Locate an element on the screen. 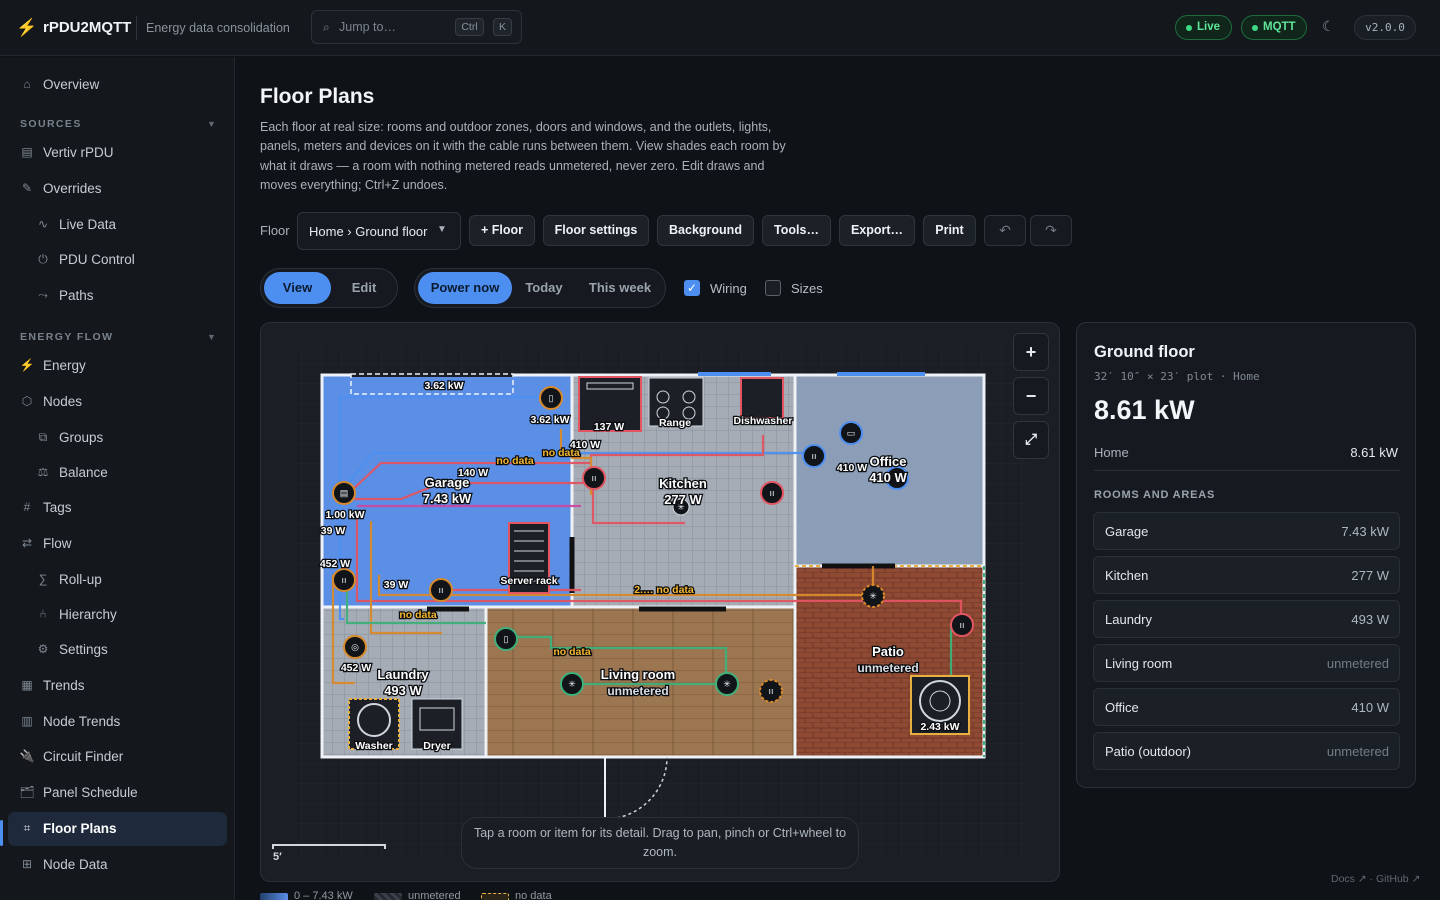 The image size is (1440, 900). wiring-label: Wiring is located at coordinates (728, 288).